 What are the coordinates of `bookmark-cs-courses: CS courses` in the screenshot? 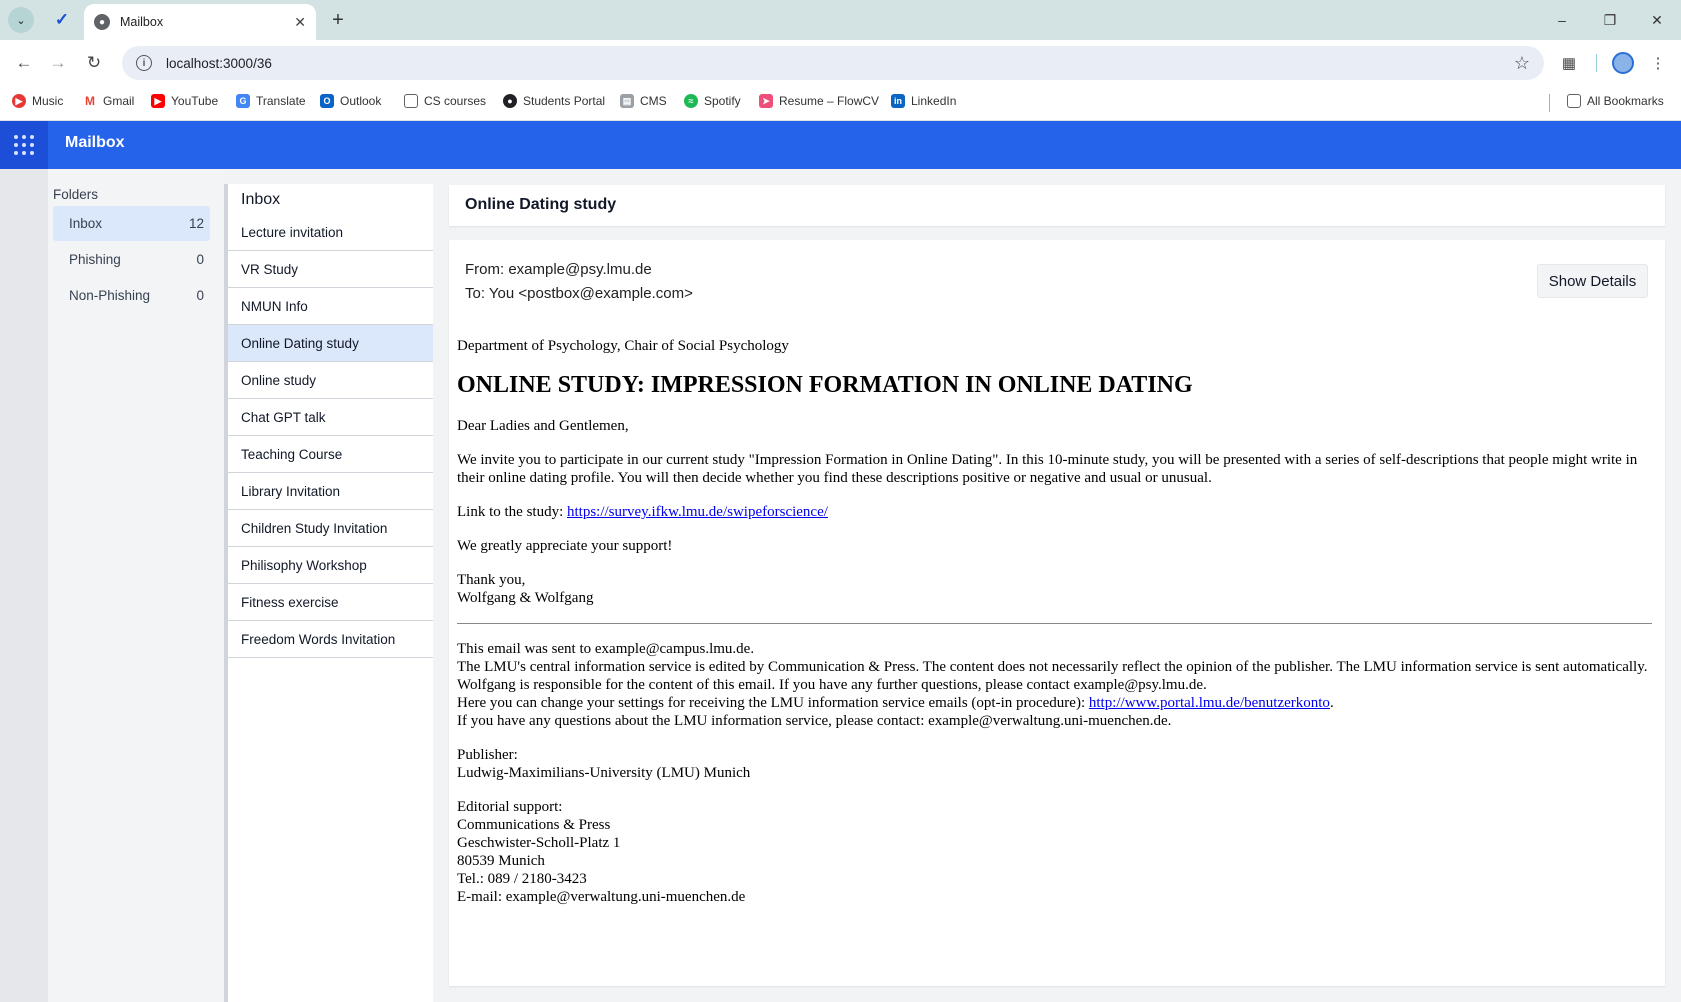 It's located at (445, 101).